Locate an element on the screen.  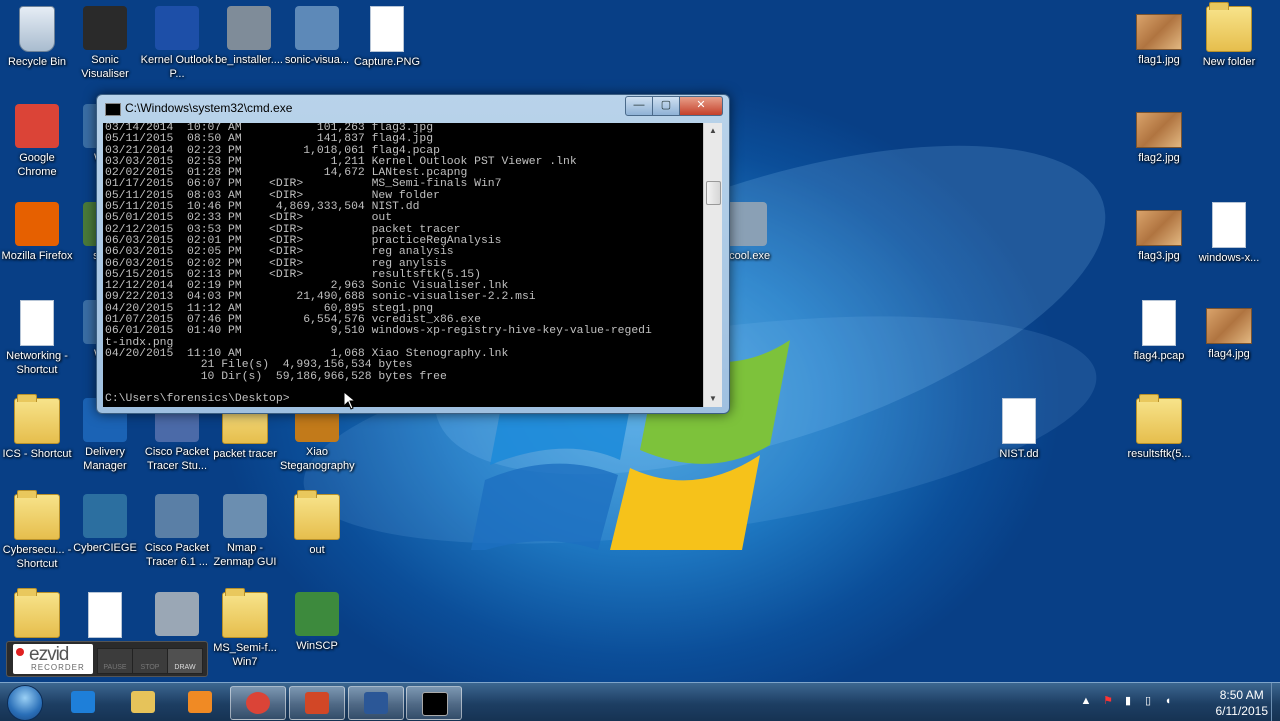
desktop-icon: out is located at coordinates (317, 523).